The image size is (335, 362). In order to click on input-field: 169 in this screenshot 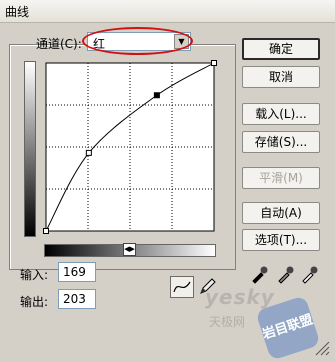, I will do `click(77, 272)`.